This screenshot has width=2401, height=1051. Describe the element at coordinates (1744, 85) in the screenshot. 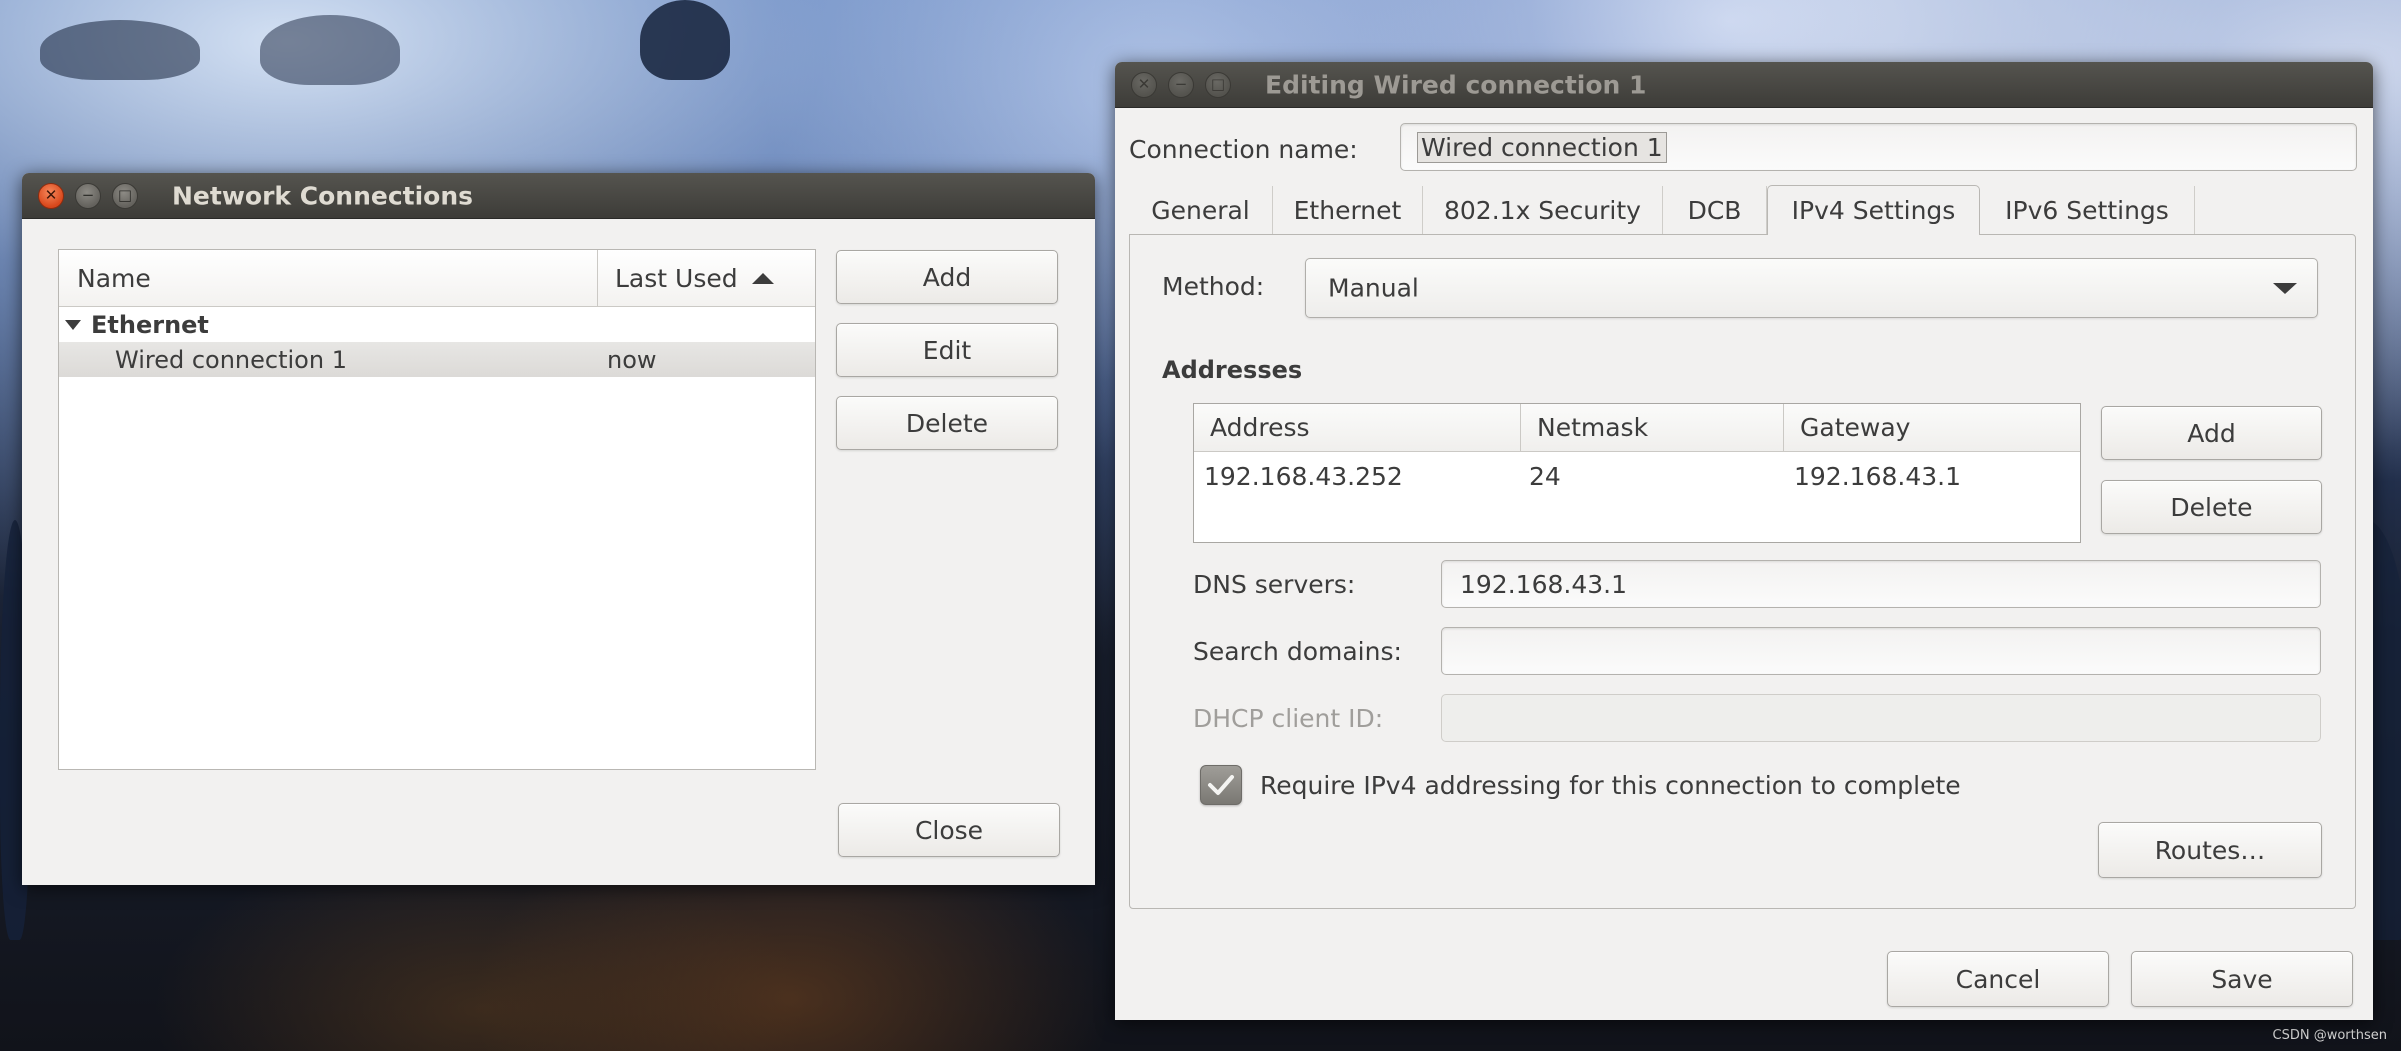

I see `titlebar: ✕ − □ Editing Wired connection 1` at that location.